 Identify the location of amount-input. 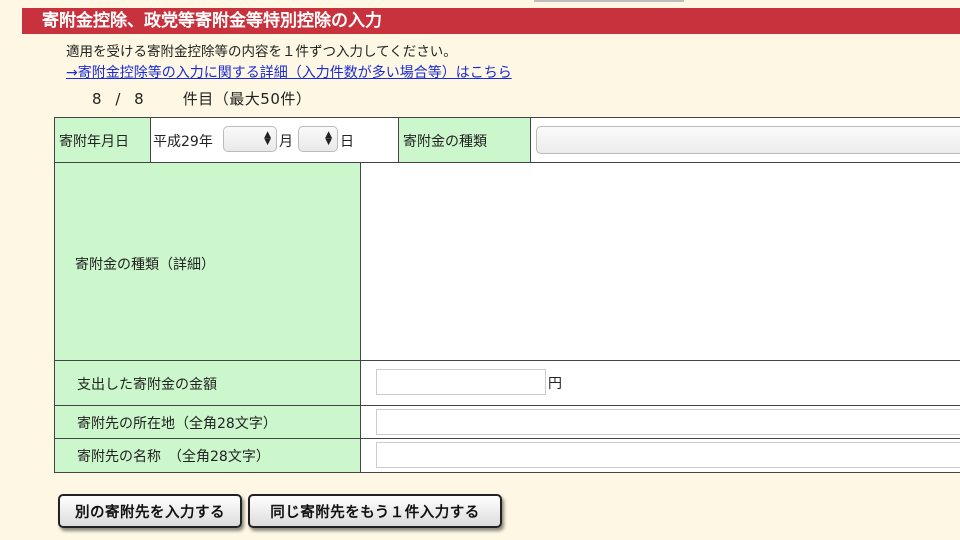
(461, 382).